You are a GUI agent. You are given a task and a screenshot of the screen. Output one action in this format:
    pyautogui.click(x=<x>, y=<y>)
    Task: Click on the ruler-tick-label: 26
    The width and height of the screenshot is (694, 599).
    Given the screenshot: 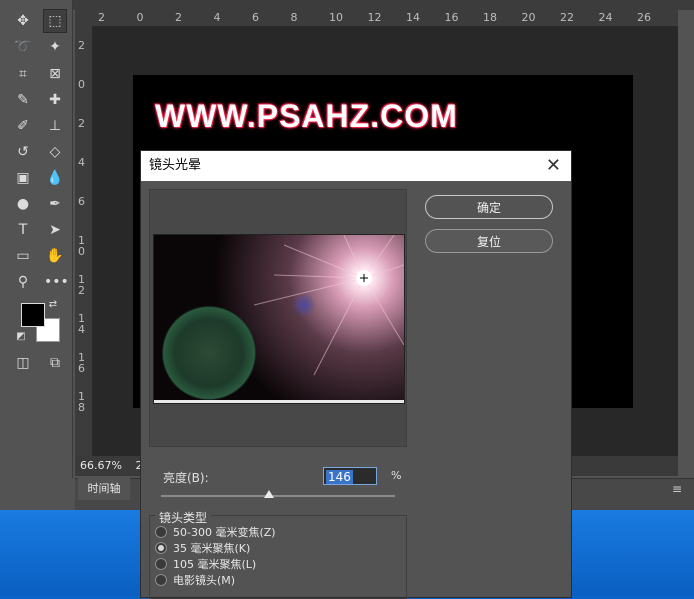 What is the action you would take?
    pyautogui.click(x=644, y=17)
    